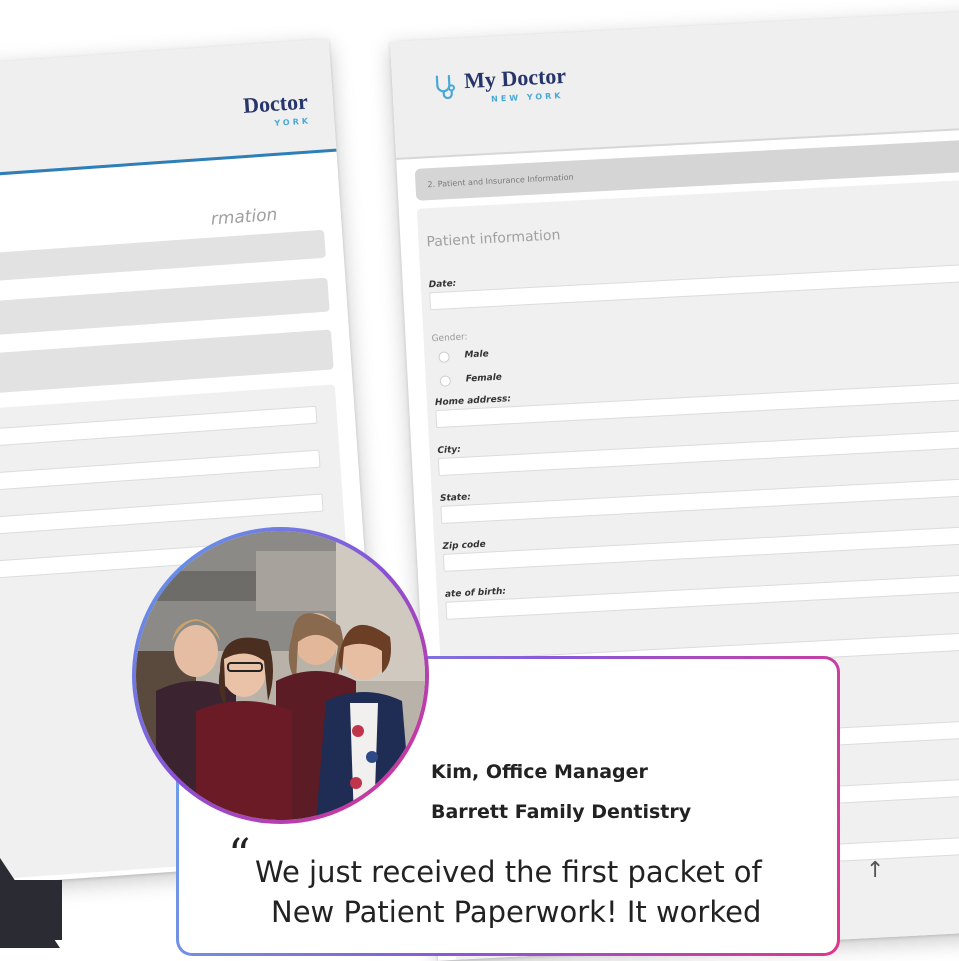 The height and width of the screenshot is (961, 959). I want to click on city-label: City:, so click(449, 450).